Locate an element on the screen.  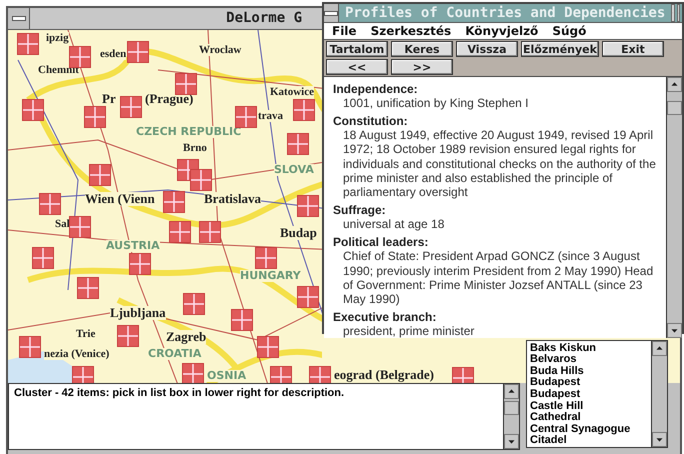
city-label: Chemnit is located at coordinates (58, 70).